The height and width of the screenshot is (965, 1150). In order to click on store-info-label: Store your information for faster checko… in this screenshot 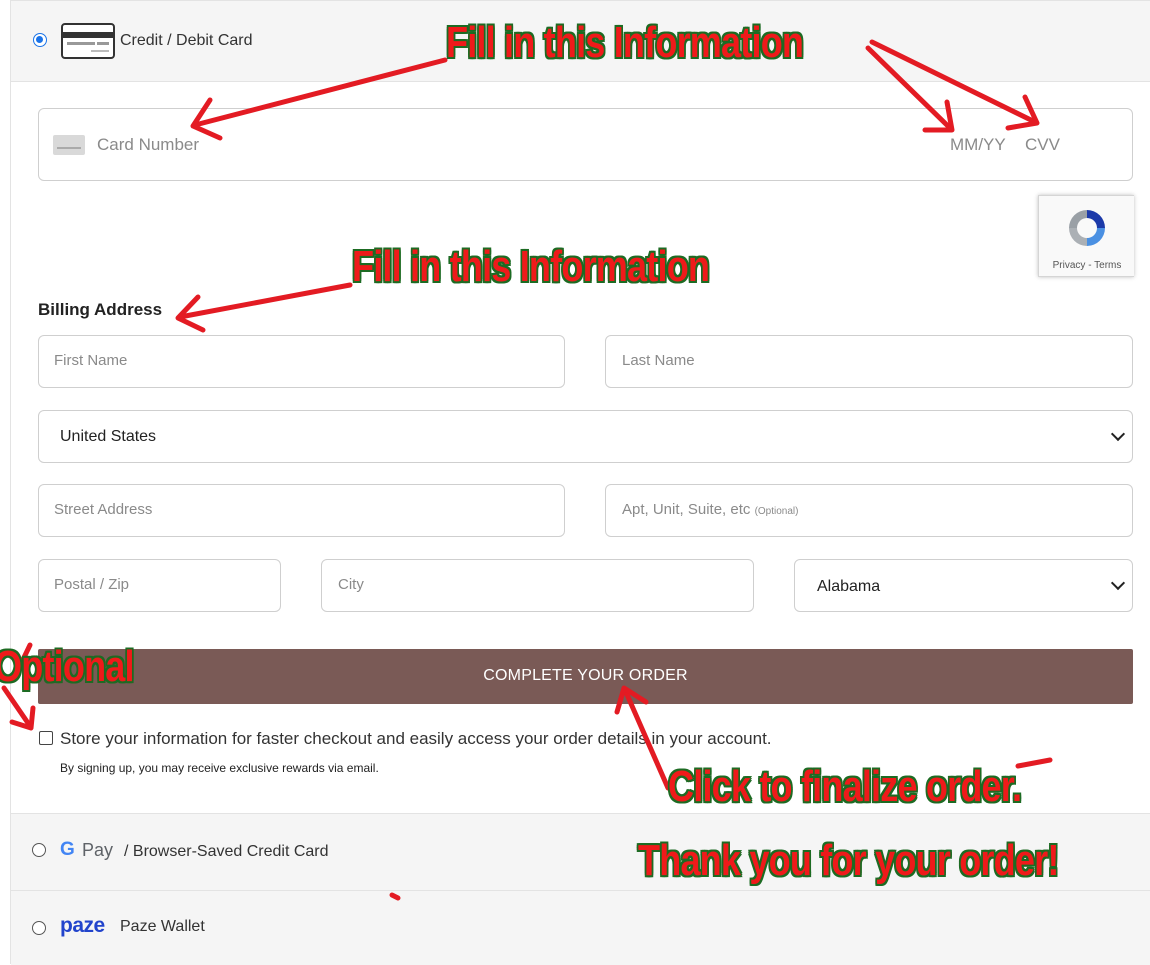, I will do `click(416, 738)`.